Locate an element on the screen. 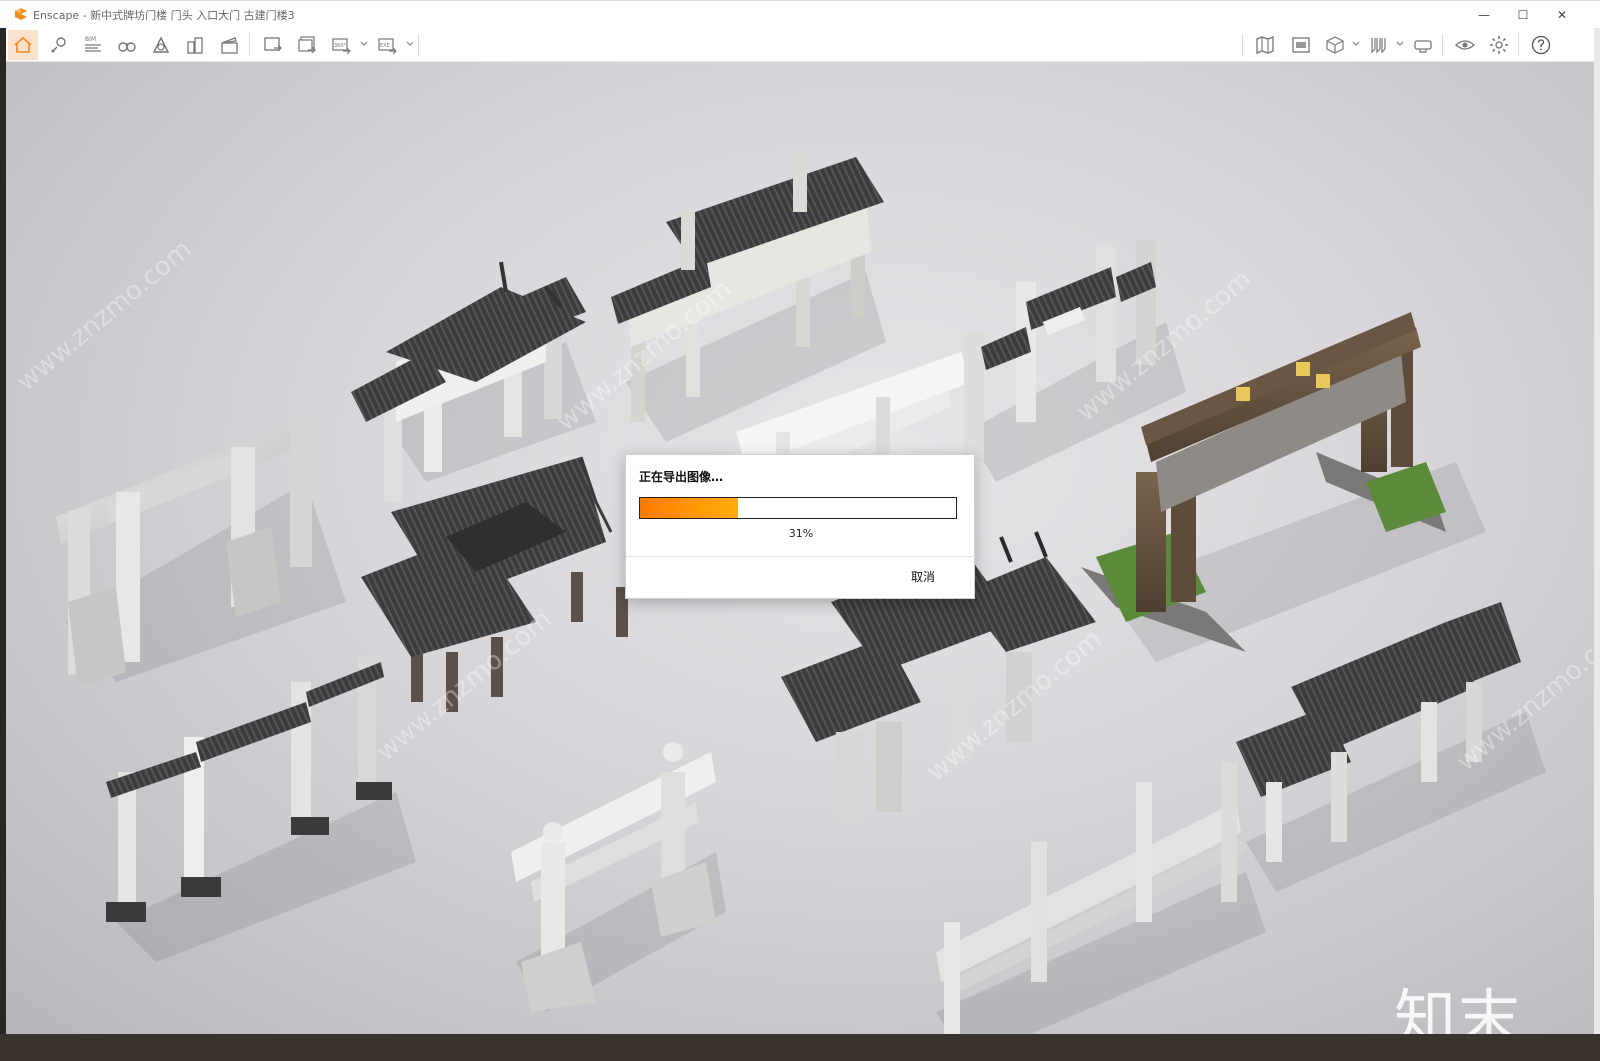  settings-button is located at coordinates (1499, 45).